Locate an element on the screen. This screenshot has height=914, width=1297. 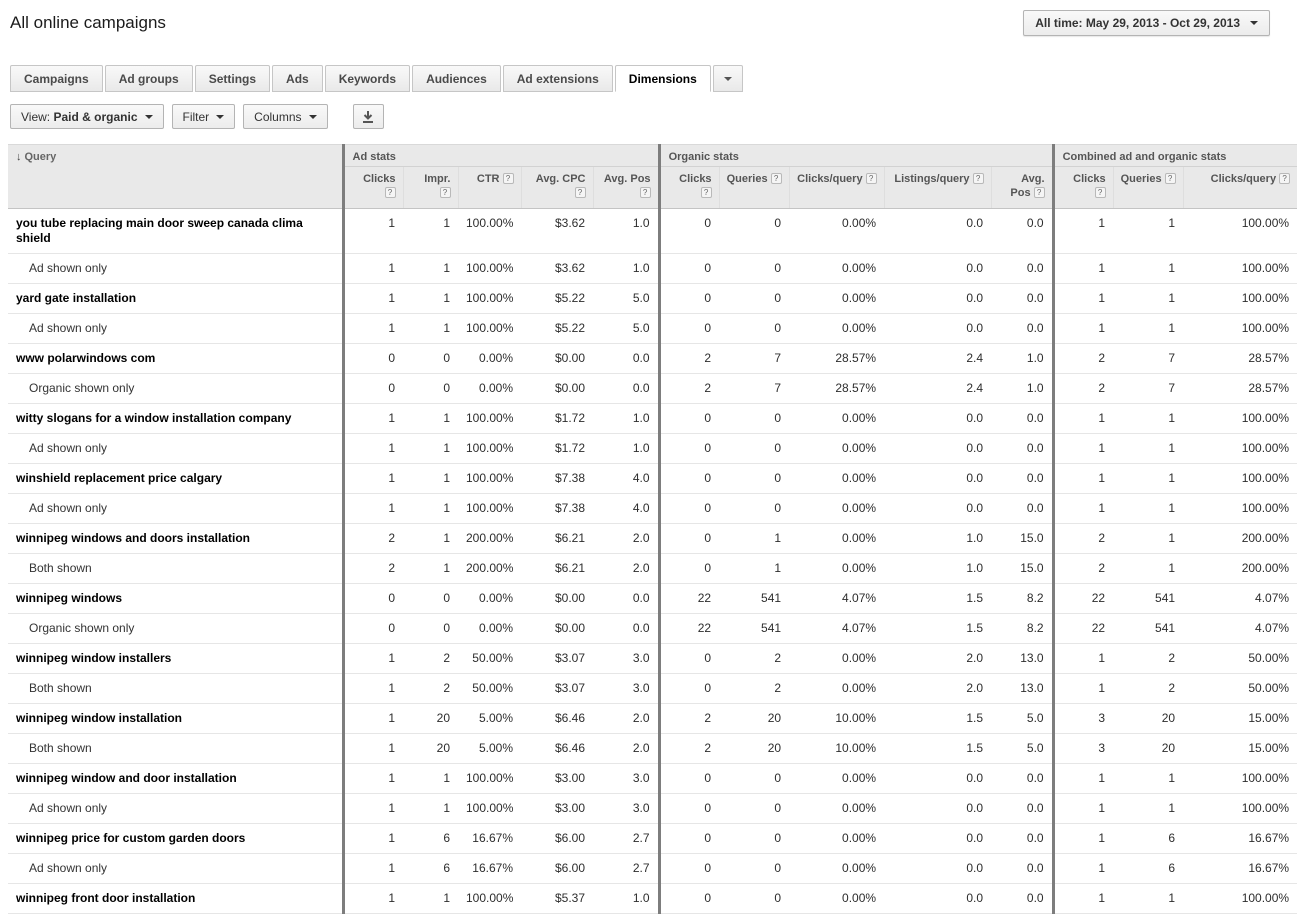
filter-button: Filter is located at coordinates (203, 116).